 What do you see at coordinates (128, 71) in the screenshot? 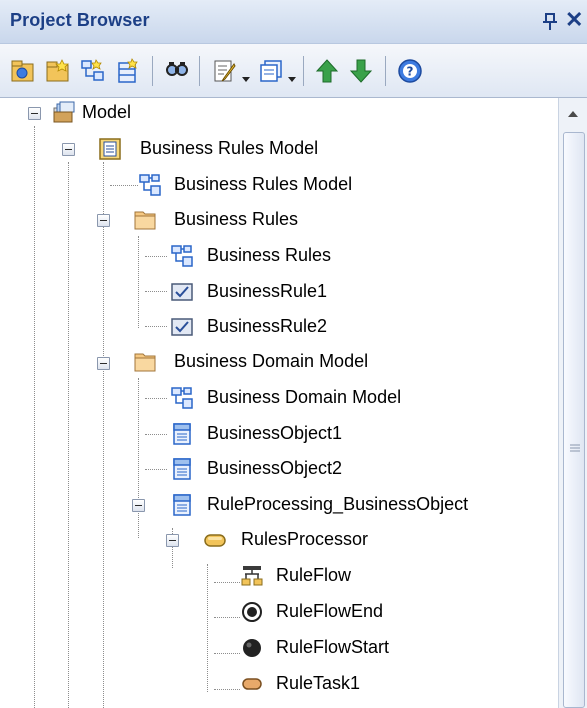
I see `new-element-icon` at bounding box center [128, 71].